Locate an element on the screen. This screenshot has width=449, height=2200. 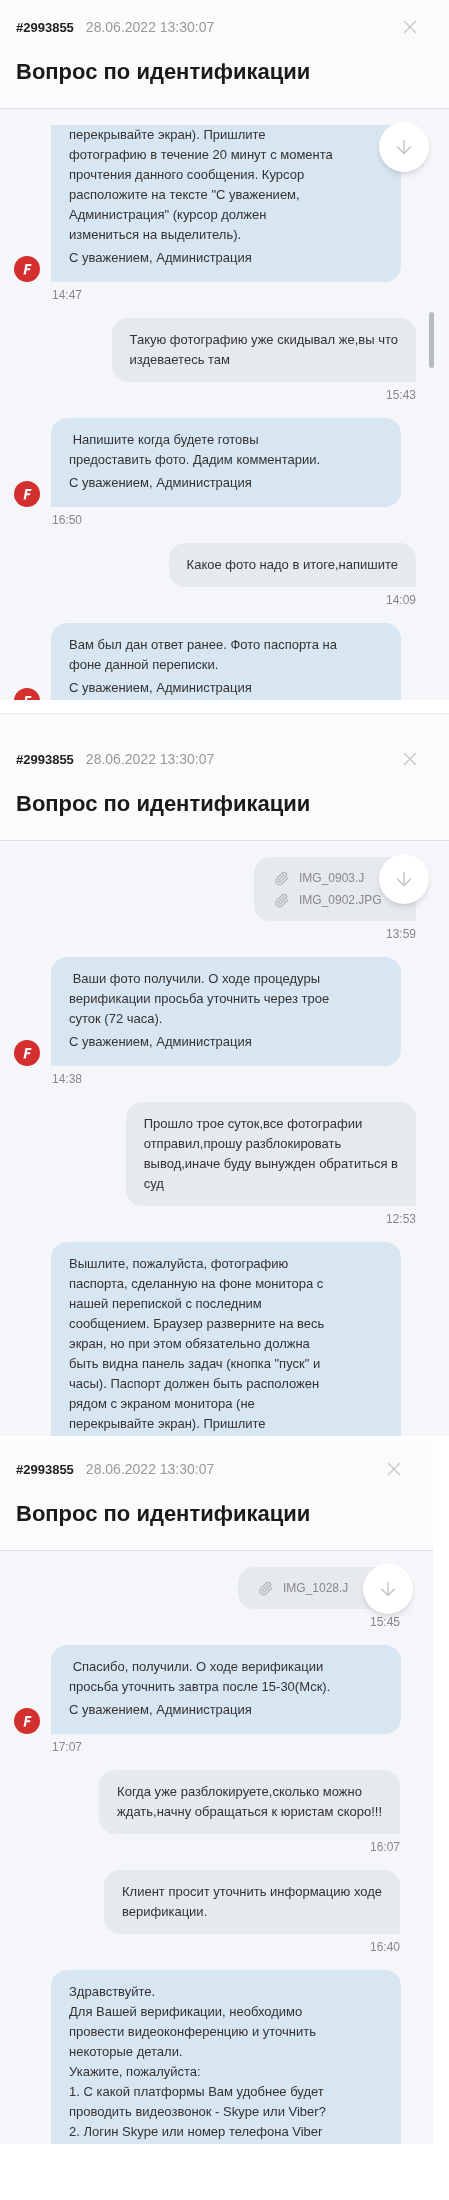
message-time: 14:38 is located at coordinates (67, 1079).